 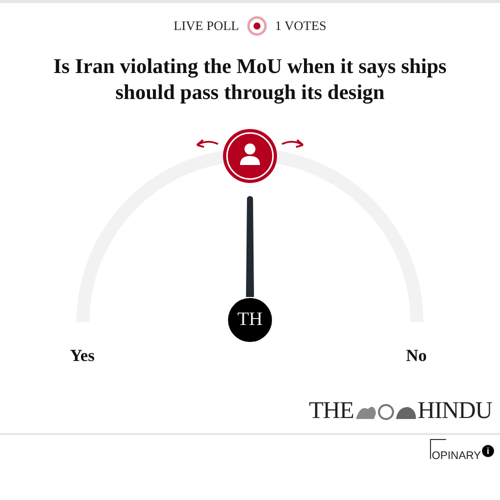 I want to click on live-poll-label: LIVE POLL, so click(x=206, y=26).